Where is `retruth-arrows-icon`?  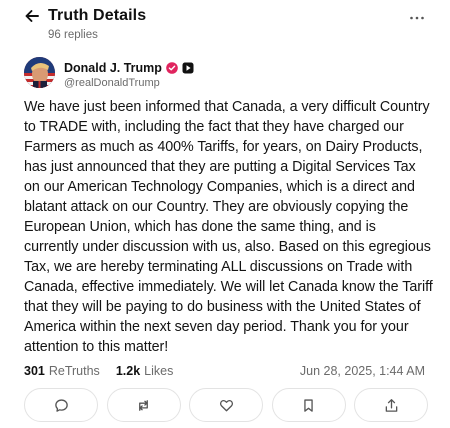 retruth-arrows-icon is located at coordinates (143, 405).